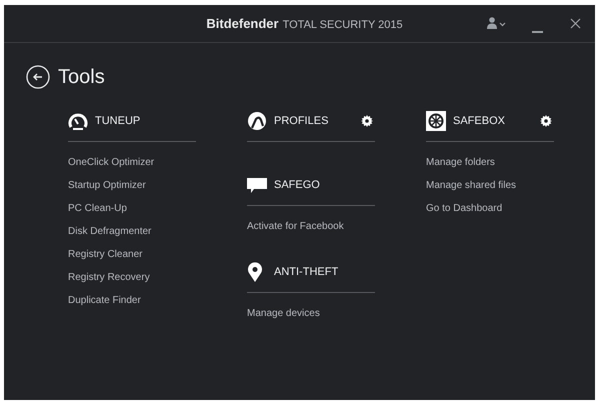  I want to click on page-title: Tools, so click(81, 77).